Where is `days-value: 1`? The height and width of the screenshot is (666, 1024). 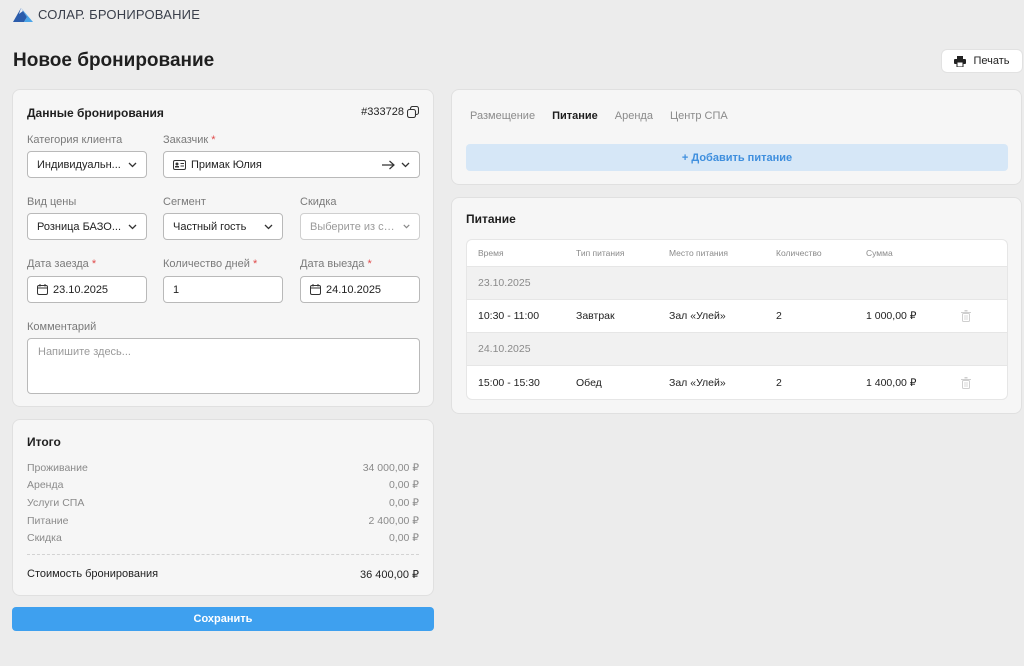 days-value: 1 is located at coordinates (176, 289).